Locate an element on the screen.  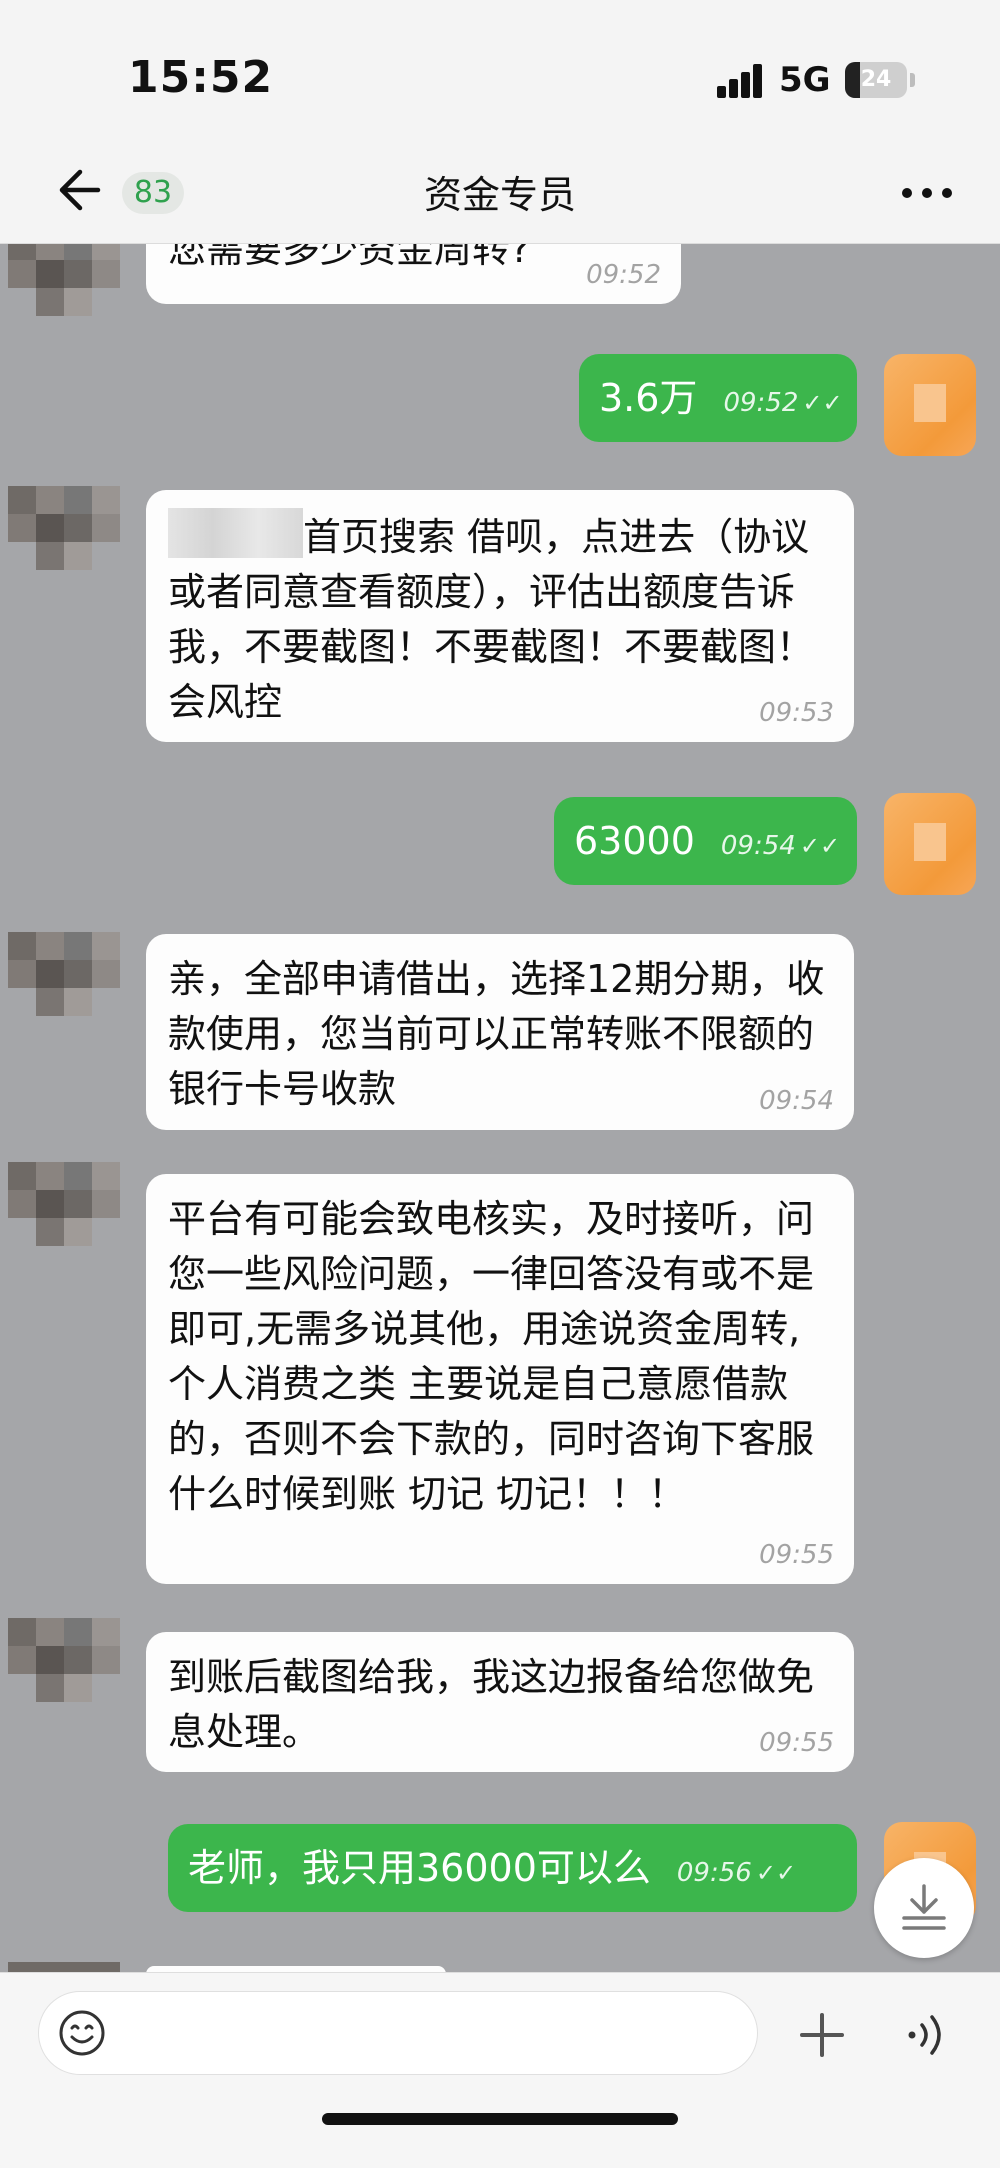
message-input is located at coordinates (398, 2033).